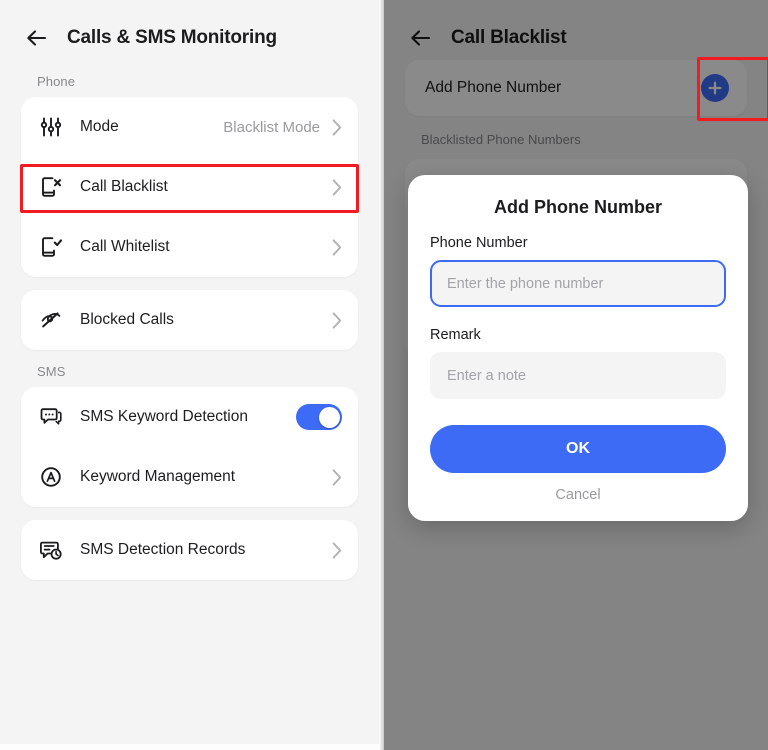 The height and width of the screenshot is (750, 768). Describe the element at coordinates (51, 477) in the screenshot. I see `letter-a-circle-icon` at that location.